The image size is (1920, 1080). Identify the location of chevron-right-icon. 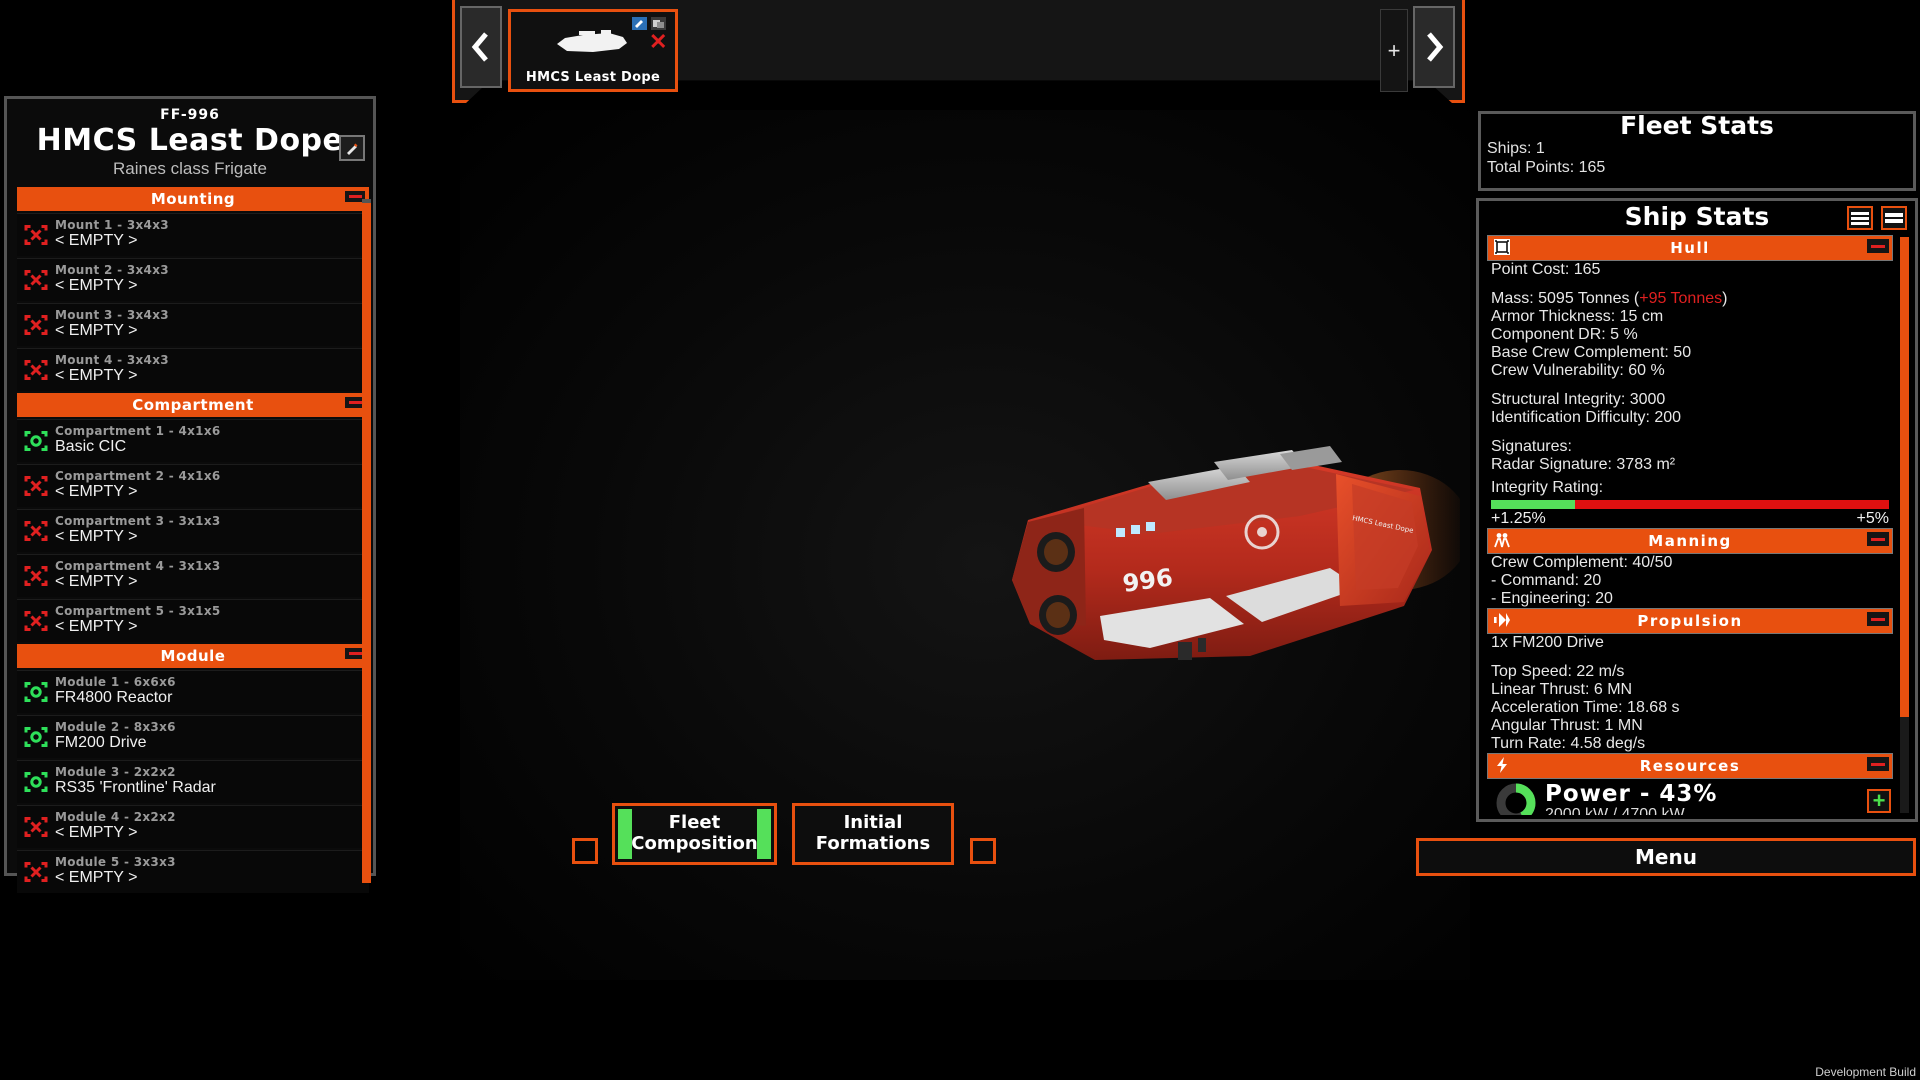
(1435, 47).